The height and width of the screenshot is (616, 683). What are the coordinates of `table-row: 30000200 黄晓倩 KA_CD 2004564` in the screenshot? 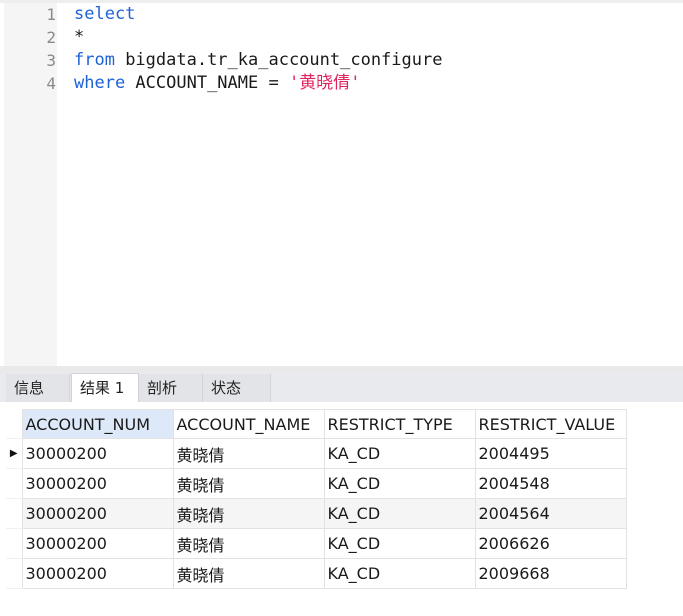 It's located at (316, 513).